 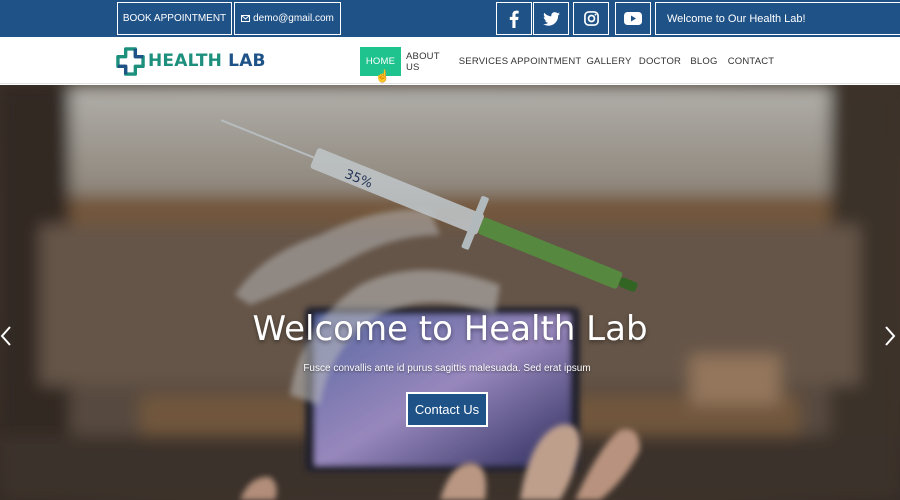 What do you see at coordinates (130, 61) in the screenshot?
I see `medical-cross-logo-icon` at bounding box center [130, 61].